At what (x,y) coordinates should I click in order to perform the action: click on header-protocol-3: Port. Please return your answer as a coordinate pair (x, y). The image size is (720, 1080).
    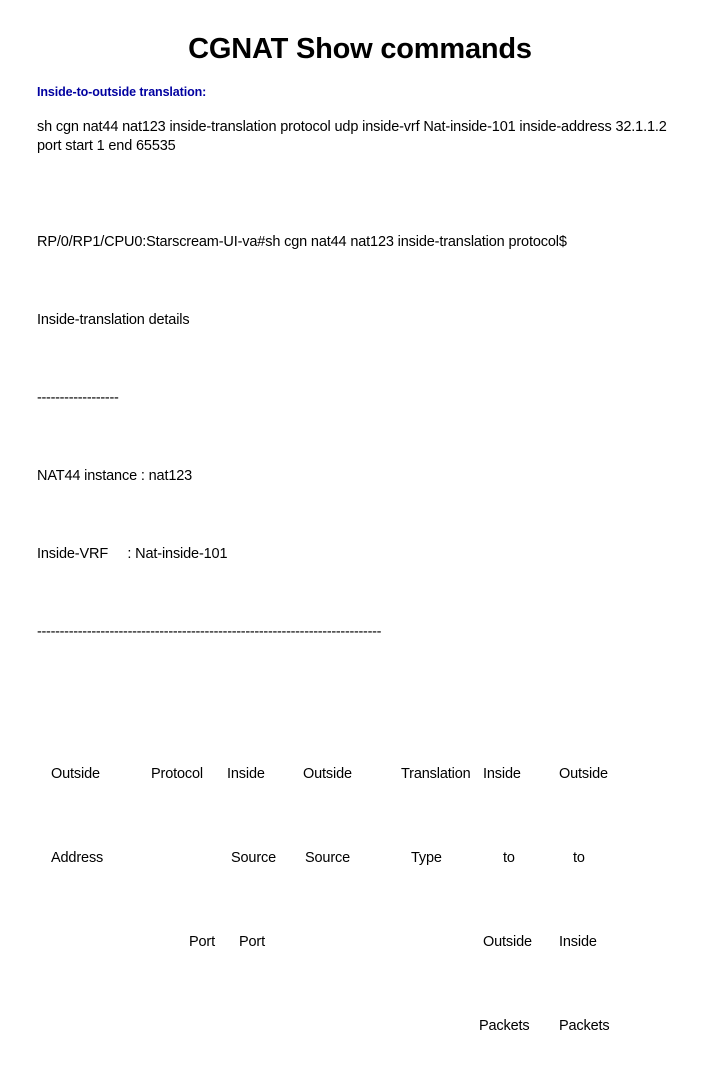
    Looking at the image, I should click on (185, 942).